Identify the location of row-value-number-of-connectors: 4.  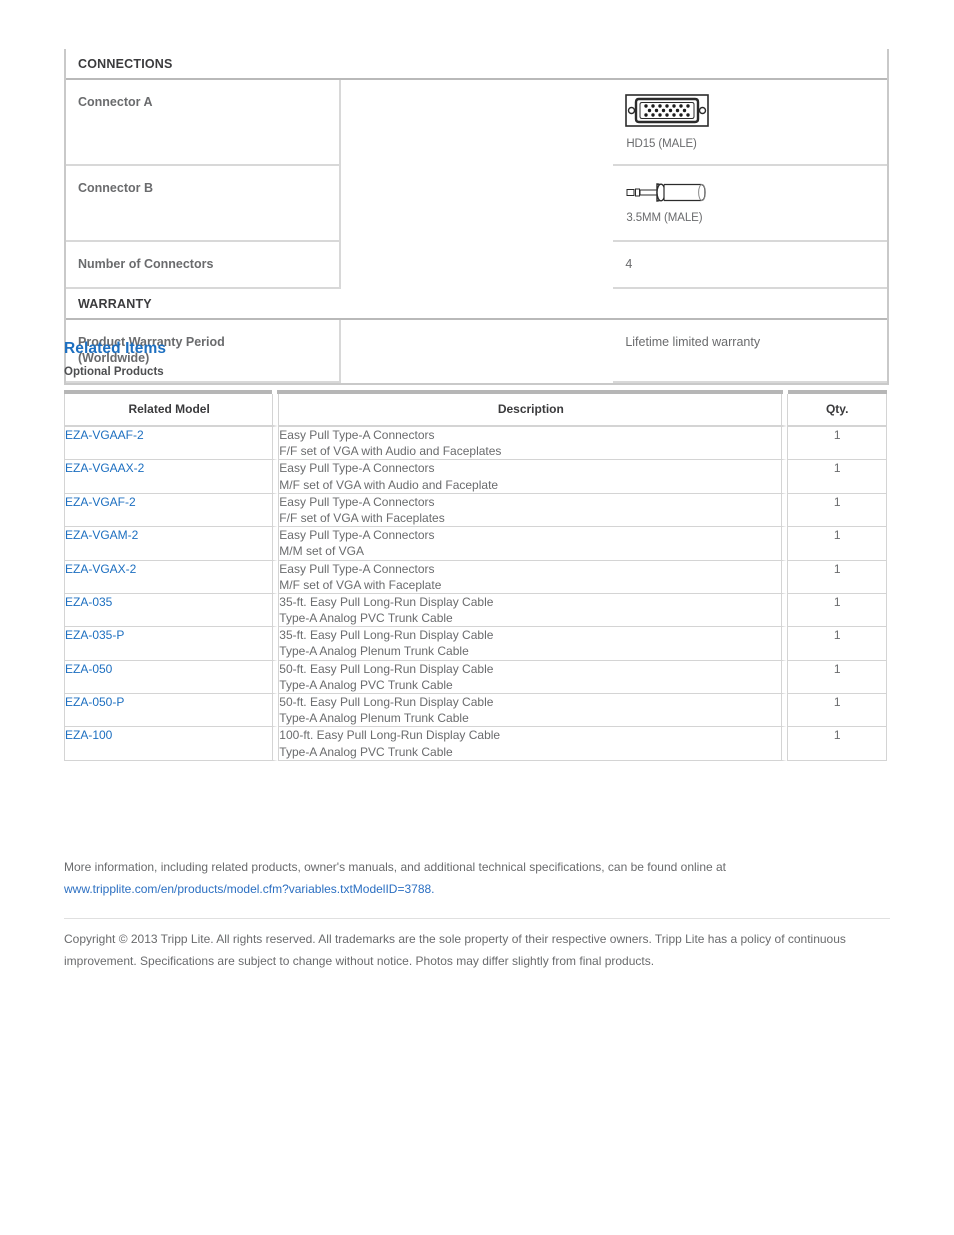
(750, 265).